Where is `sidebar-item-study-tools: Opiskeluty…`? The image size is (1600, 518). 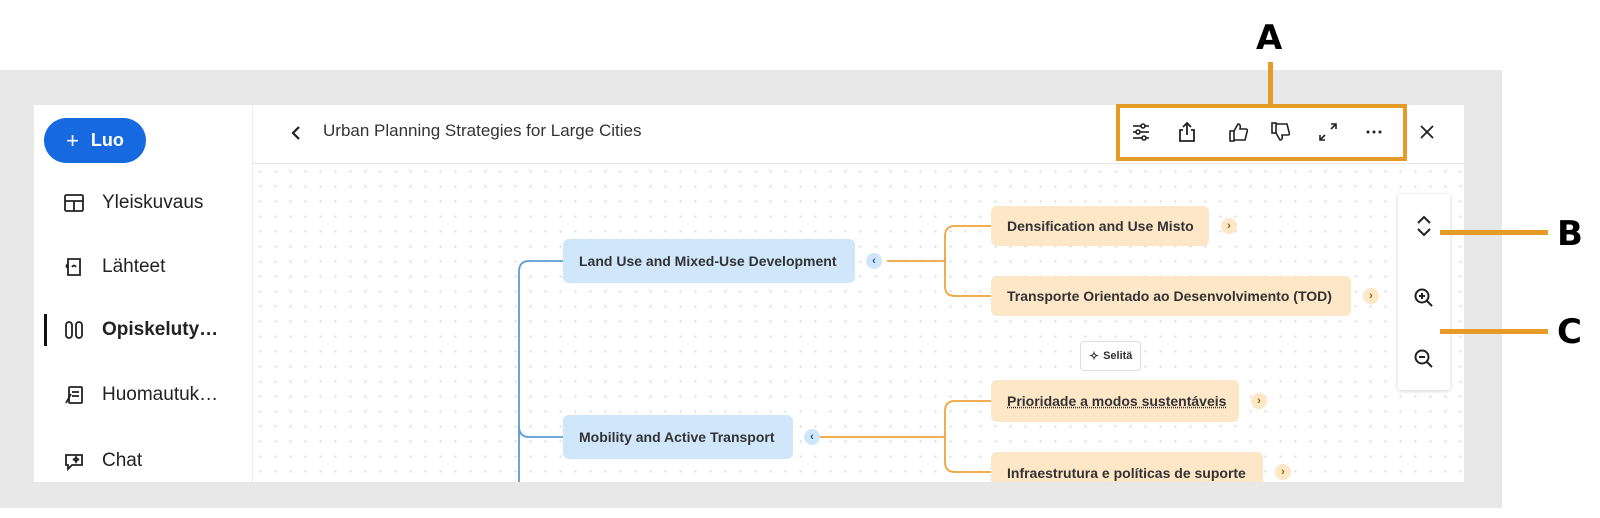
sidebar-item-study-tools: Opiskeluty… is located at coordinates (143, 330).